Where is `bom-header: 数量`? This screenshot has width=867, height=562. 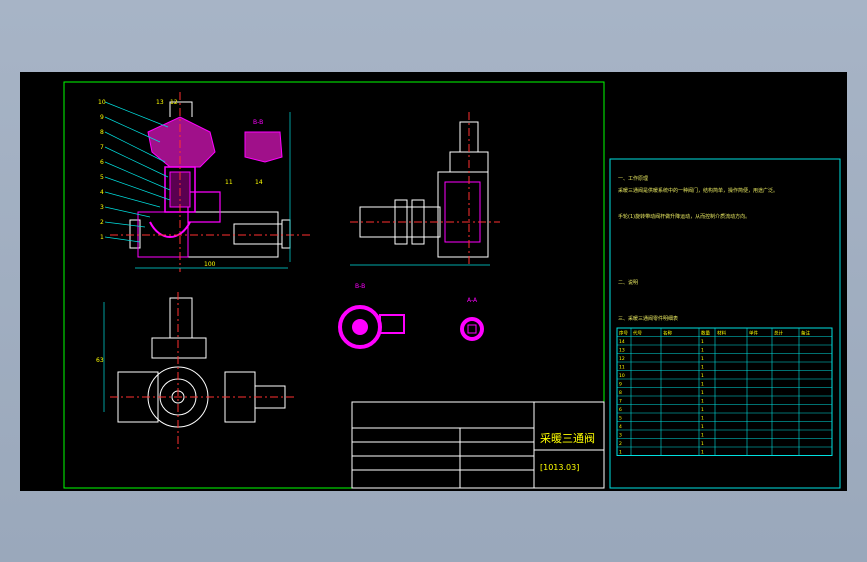 bom-header: 数量 is located at coordinates (705, 333).